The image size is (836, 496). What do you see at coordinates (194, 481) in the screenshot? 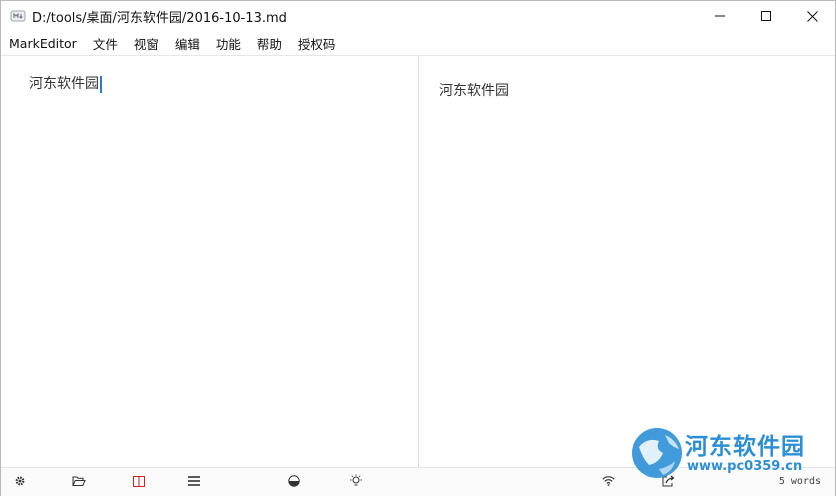
I see `menu-lines-icon` at bounding box center [194, 481].